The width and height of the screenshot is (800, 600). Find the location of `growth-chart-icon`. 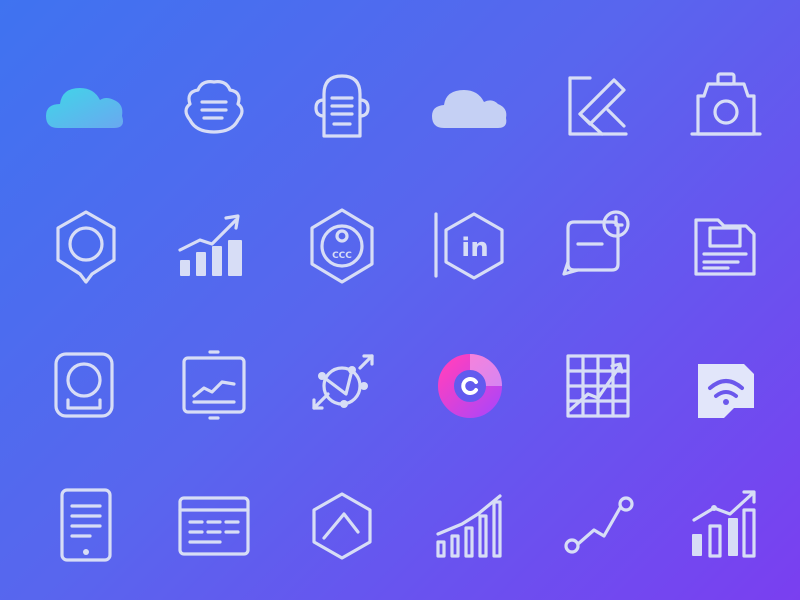

growth-chart-icon is located at coordinates (214, 246).